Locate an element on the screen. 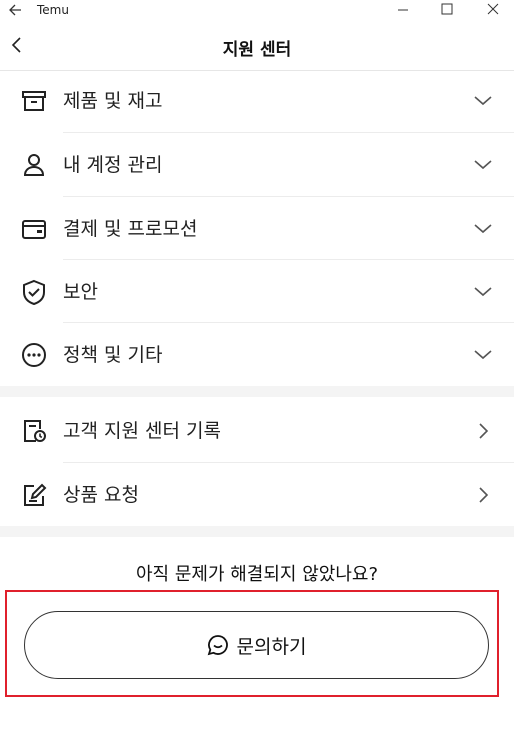 Image resolution: width=514 pixels, height=733 pixels. maximize-icon is located at coordinates (447, 10).